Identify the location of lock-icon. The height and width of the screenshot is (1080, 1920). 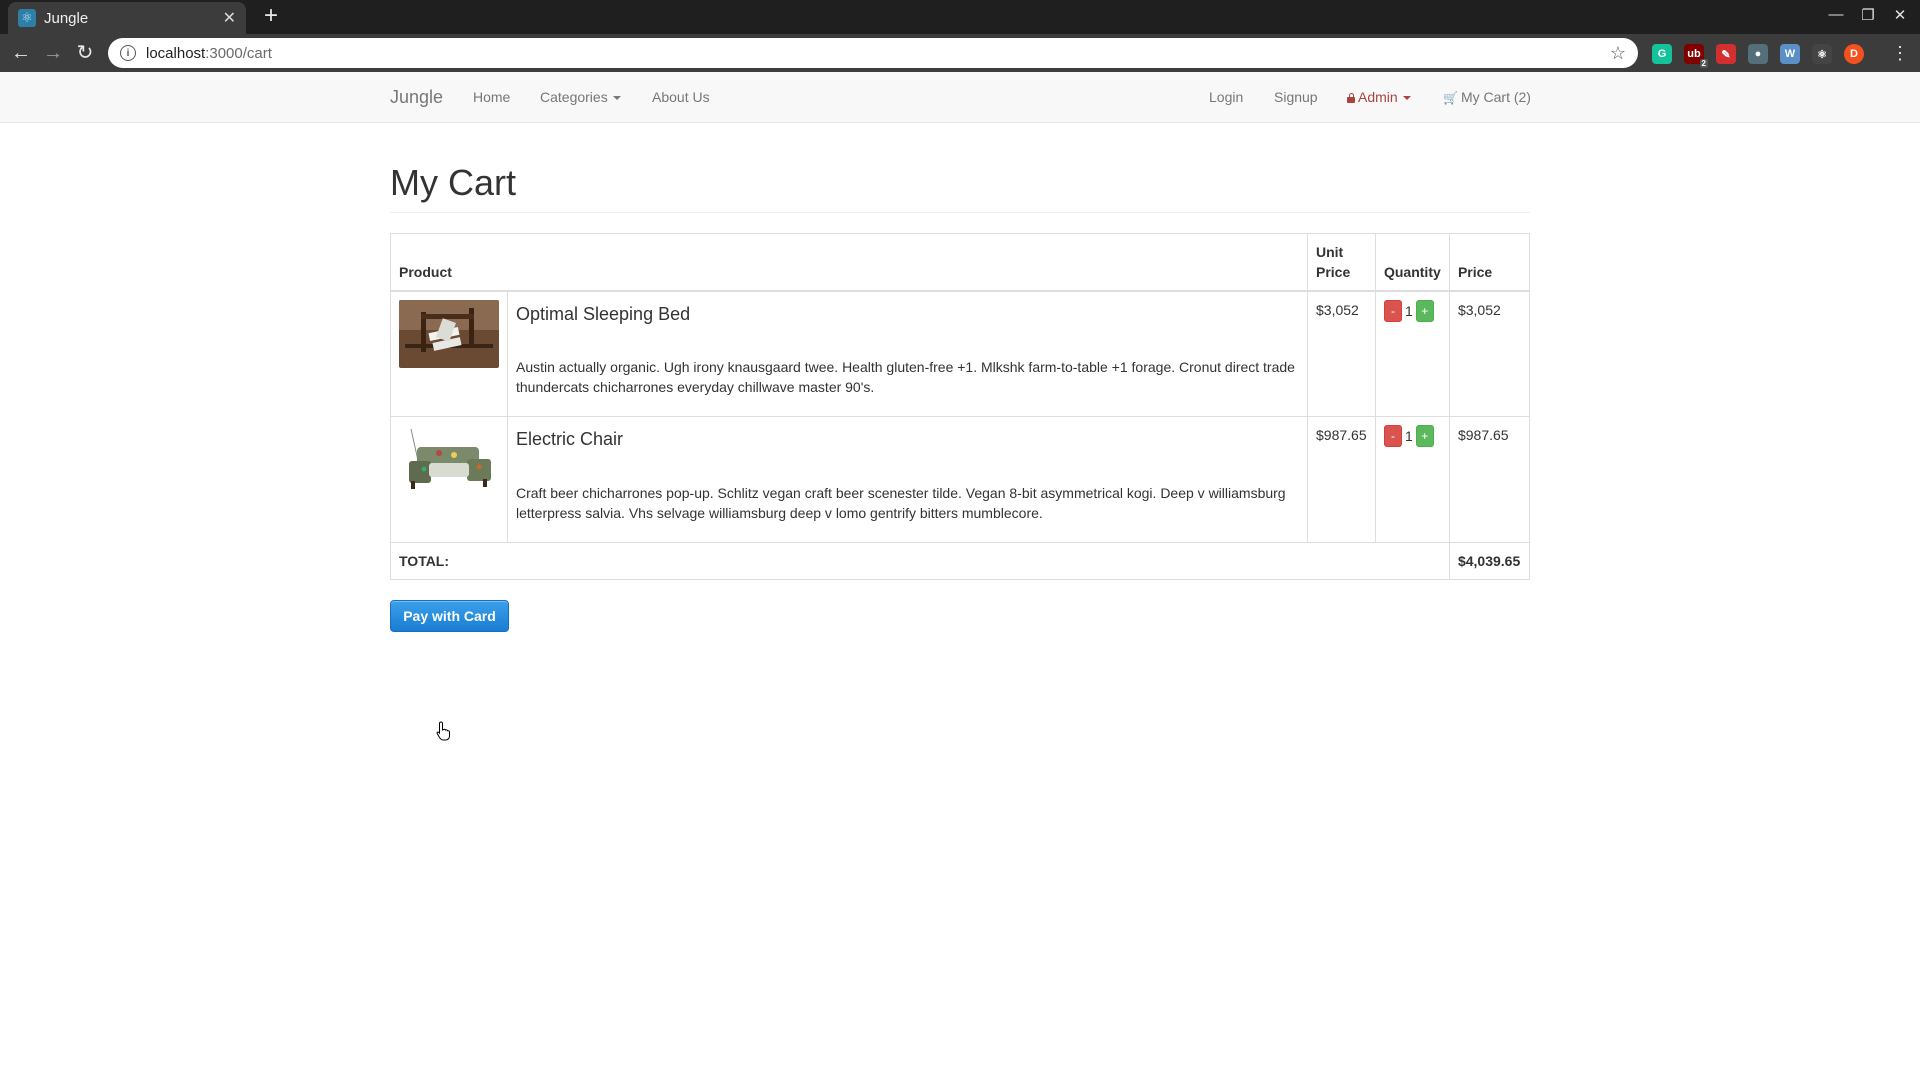
(1351, 98).